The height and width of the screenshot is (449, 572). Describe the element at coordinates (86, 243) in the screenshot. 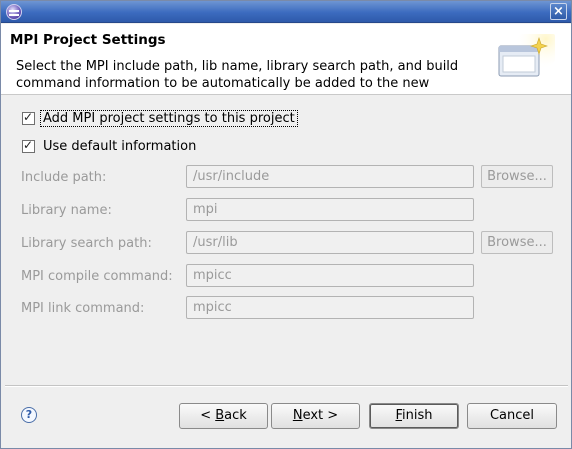

I see `library-search-path-label: Library search path:` at that location.